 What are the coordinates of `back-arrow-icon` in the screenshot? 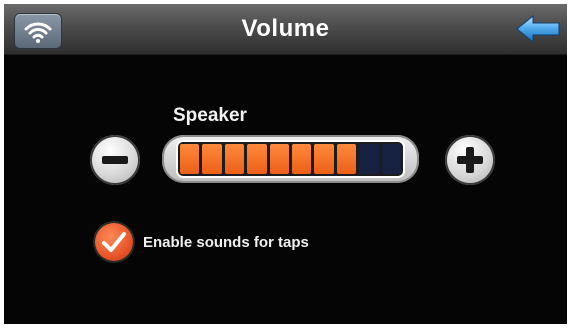 It's located at (538, 29).